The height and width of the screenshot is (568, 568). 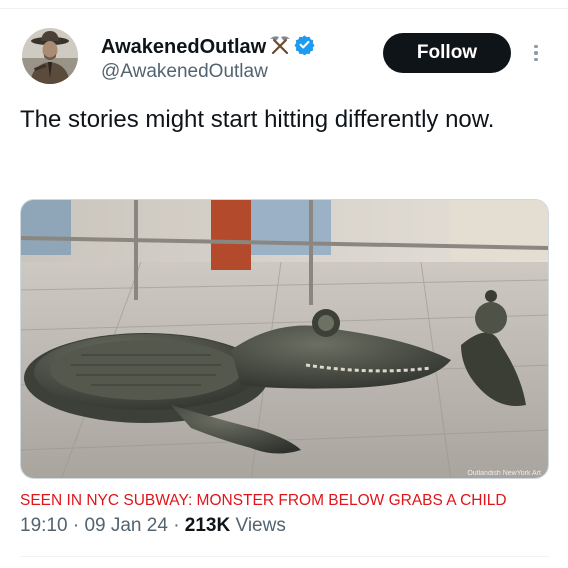 I want to click on follow-button: Follow, so click(x=447, y=53).